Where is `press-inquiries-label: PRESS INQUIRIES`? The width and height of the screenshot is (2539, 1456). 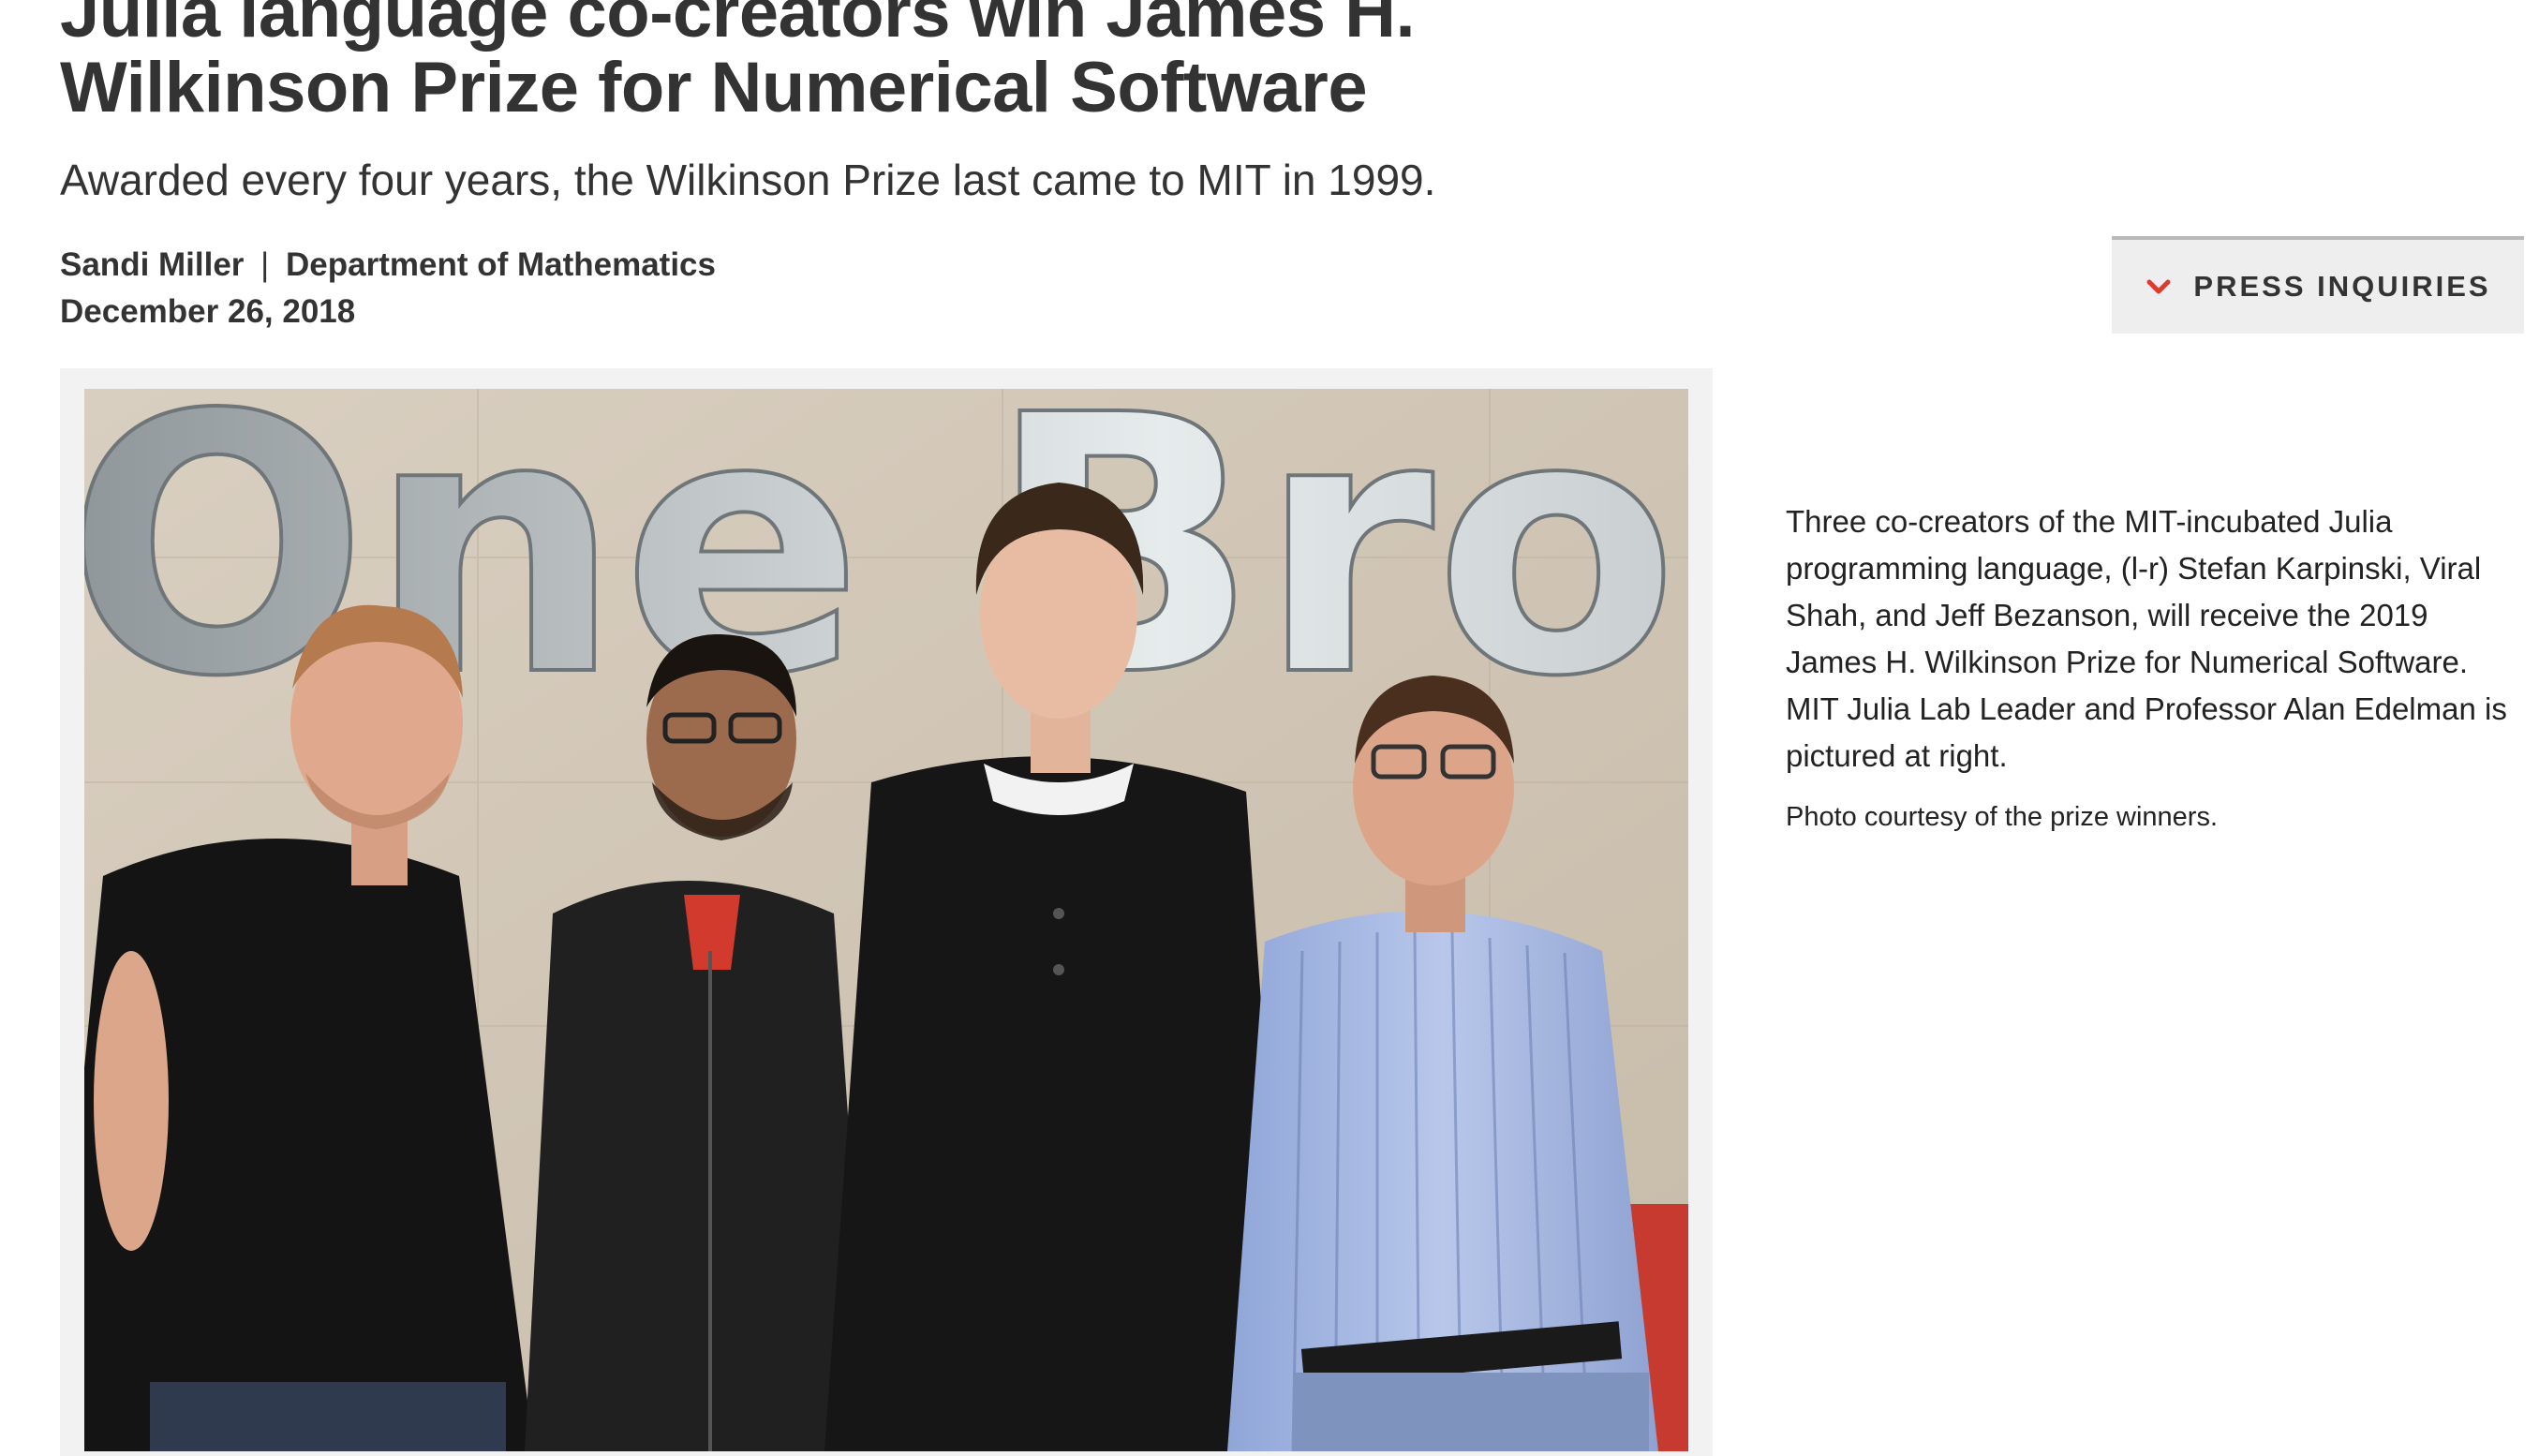 press-inquiries-label: PRESS INQUIRIES is located at coordinates (2342, 286).